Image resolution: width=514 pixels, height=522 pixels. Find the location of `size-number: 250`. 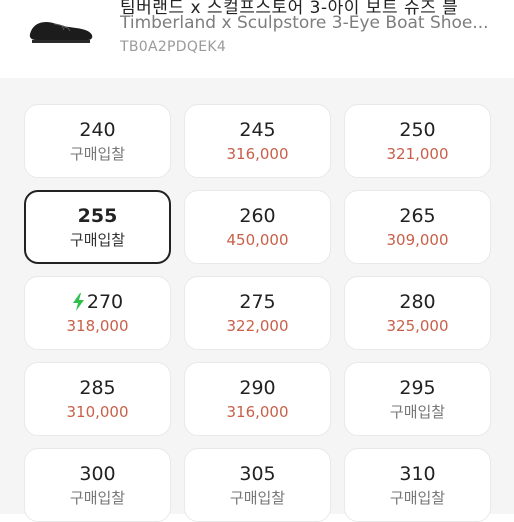

size-number: 250 is located at coordinates (417, 130).